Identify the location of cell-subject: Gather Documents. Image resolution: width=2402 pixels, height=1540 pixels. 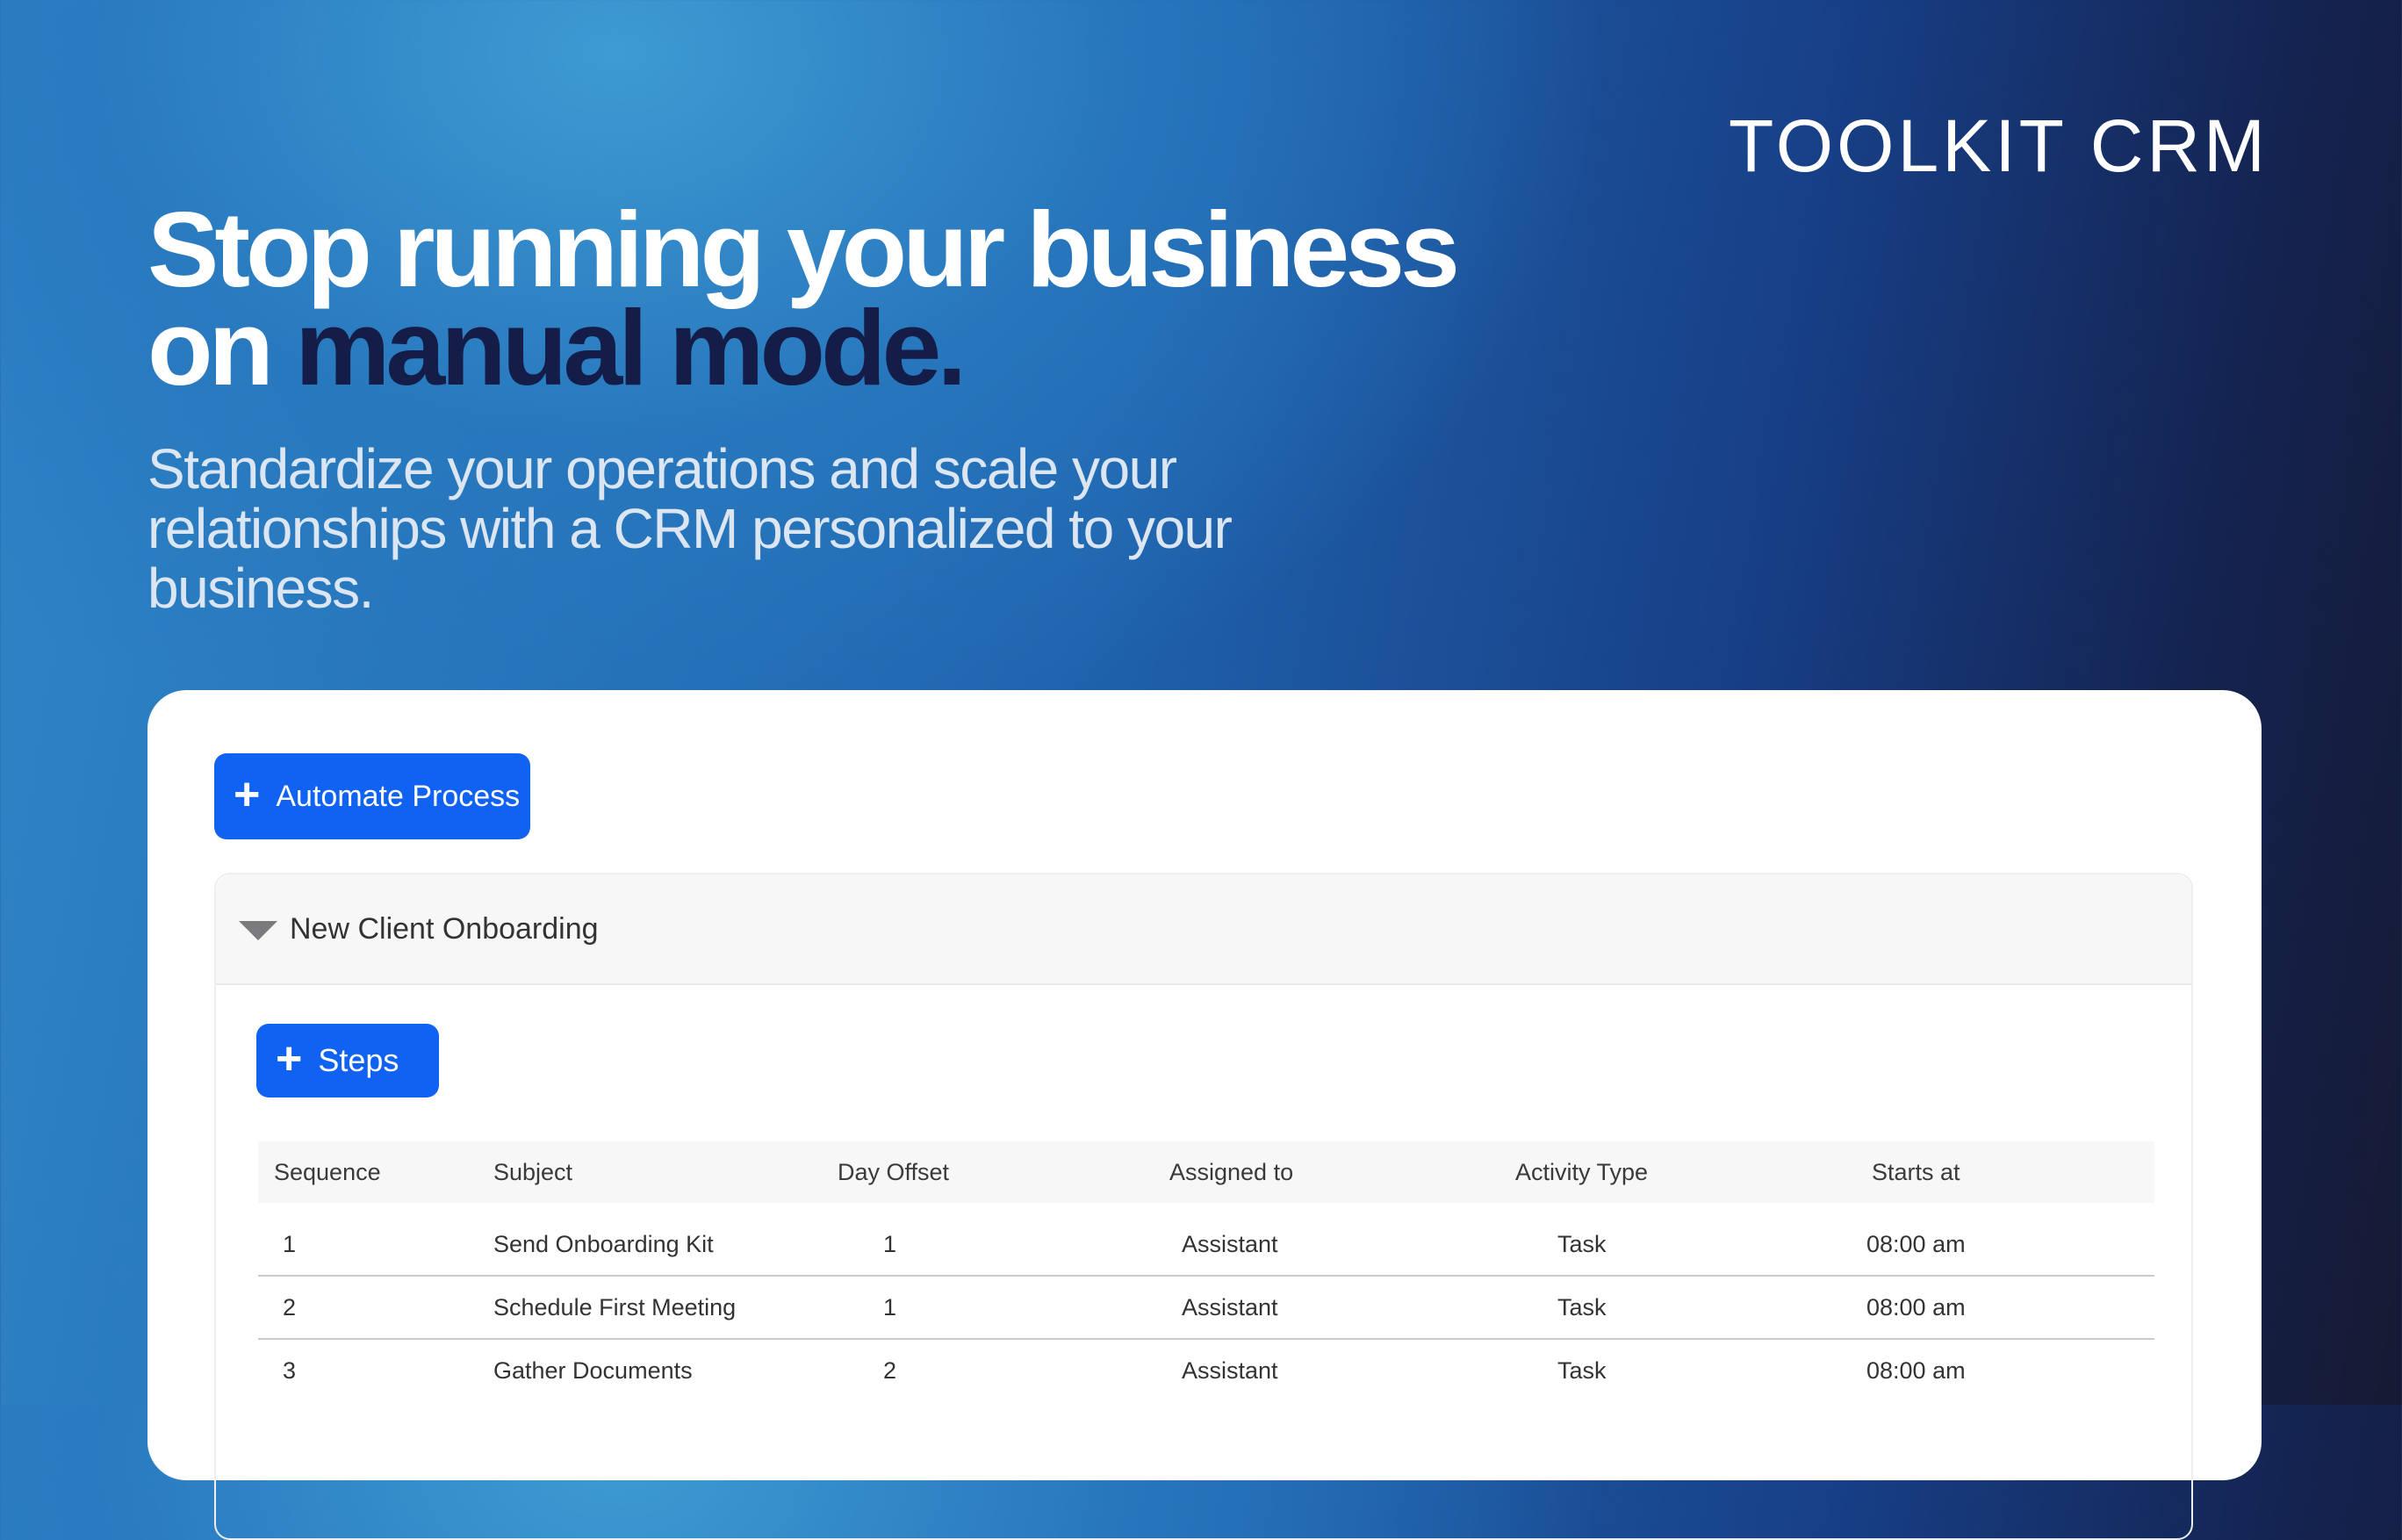
(593, 1370).